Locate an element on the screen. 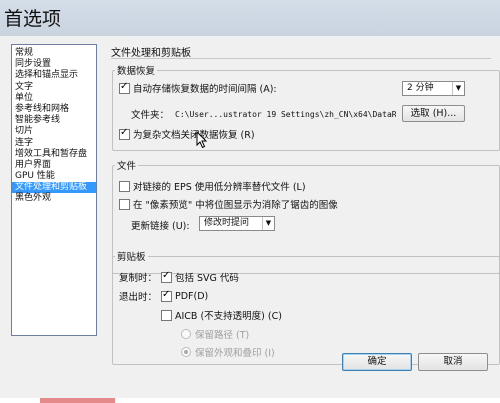 Image resolution: width=500 pixels, height=403 pixels. section-divider is located at coordinates (301, 58).